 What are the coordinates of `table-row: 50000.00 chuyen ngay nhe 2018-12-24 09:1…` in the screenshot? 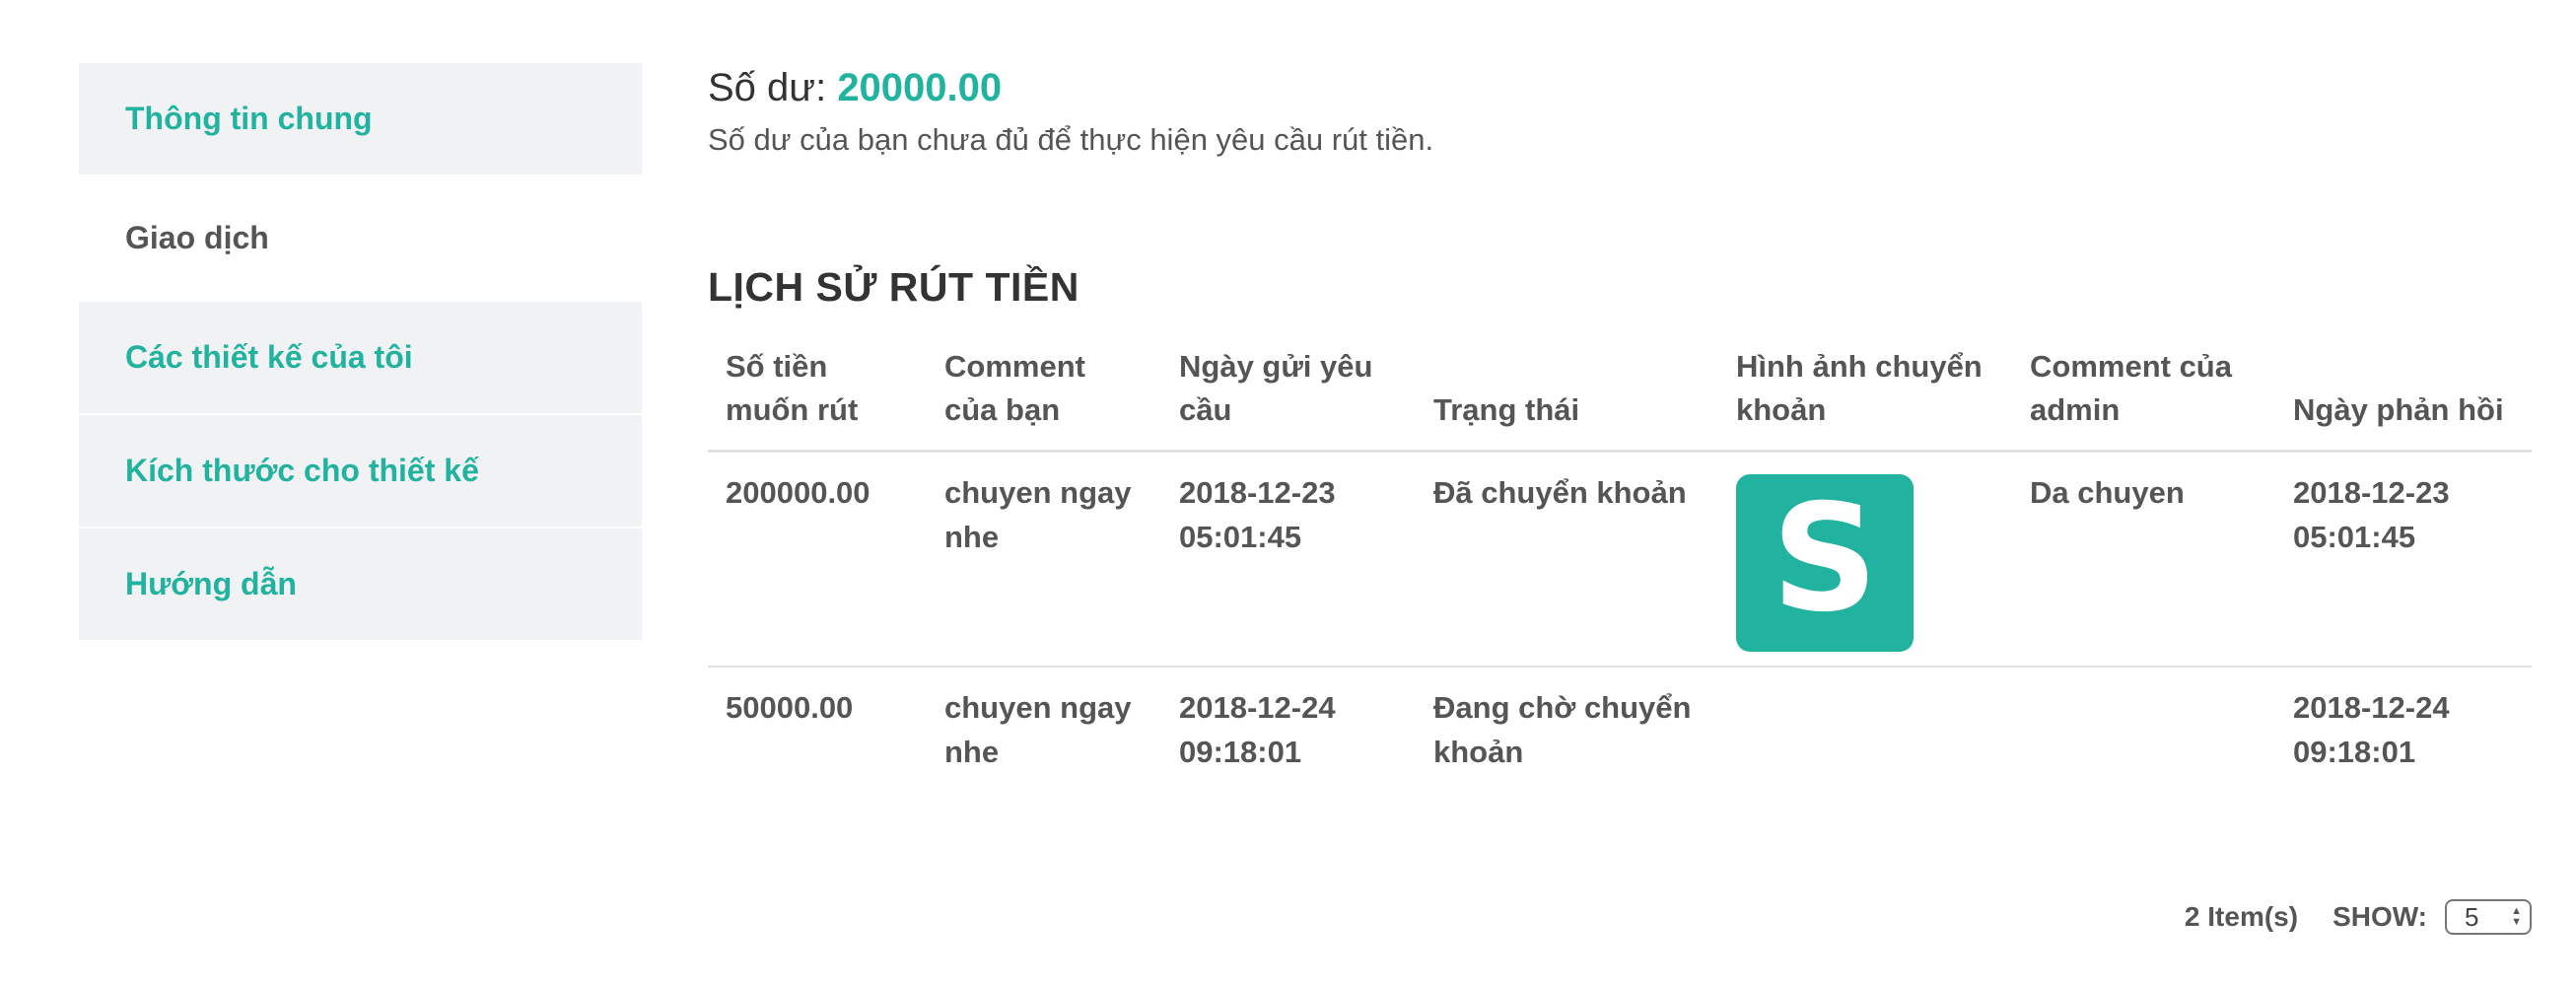 It's located at (1620, 730).